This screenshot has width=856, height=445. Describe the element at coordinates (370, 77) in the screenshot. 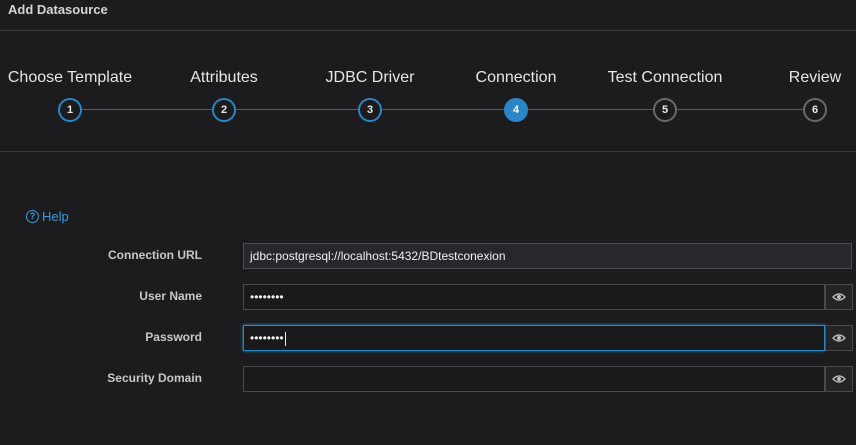

I see `step-label: JDBC Driver` at that location.